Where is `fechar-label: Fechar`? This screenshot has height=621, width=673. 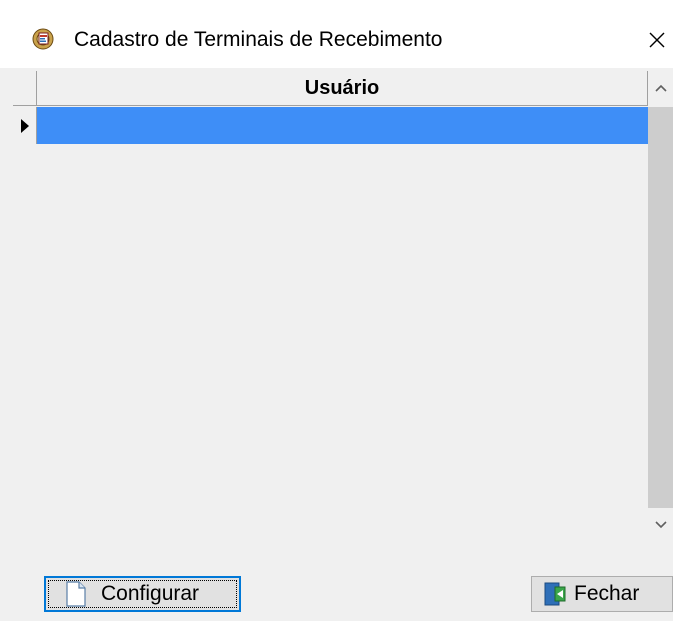
fechar-label: Fechar is located at coordinates (607, 593).